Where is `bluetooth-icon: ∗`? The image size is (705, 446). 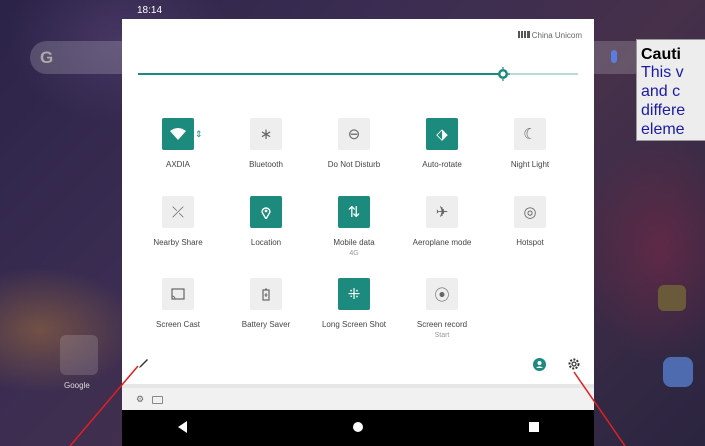 bluetooth-icon: ∗ is located at coordinates (266, 134).